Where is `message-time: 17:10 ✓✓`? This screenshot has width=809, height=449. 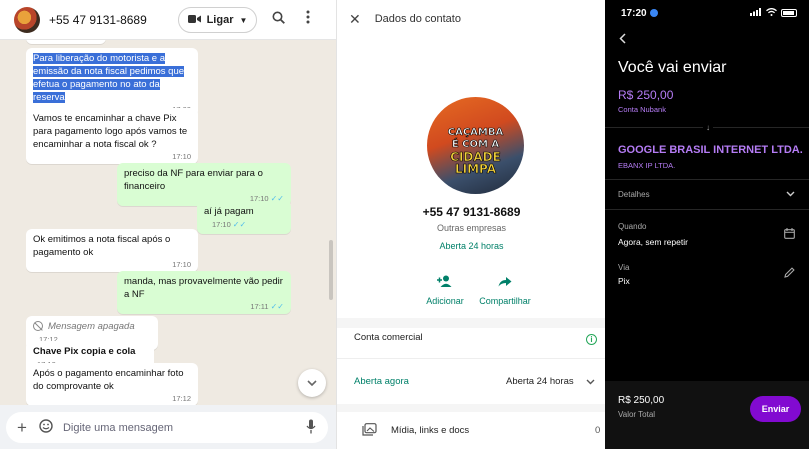
message-time: 17:10 ✓✓ is located at coordinates (229, 224).